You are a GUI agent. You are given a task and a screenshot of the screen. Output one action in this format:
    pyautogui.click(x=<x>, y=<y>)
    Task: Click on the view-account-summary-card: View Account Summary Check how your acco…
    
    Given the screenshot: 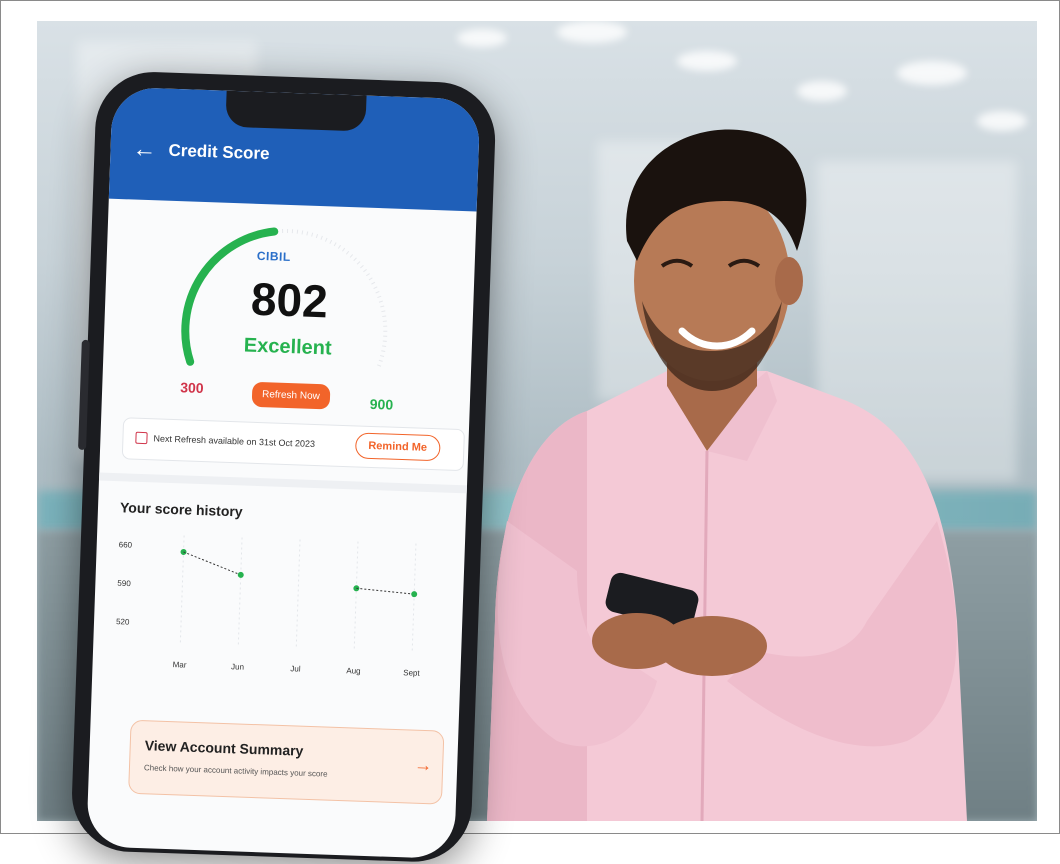 What is the action you would take?
    pyautogui.click(x=286, y=762)
    